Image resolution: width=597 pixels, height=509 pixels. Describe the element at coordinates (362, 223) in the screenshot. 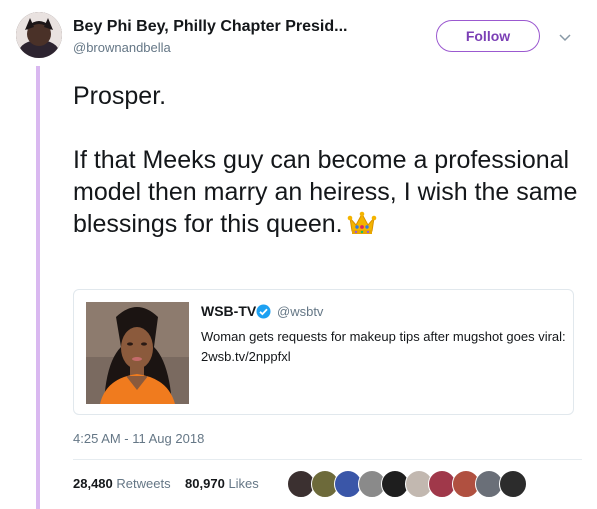

I see `crown-icon` at that location.